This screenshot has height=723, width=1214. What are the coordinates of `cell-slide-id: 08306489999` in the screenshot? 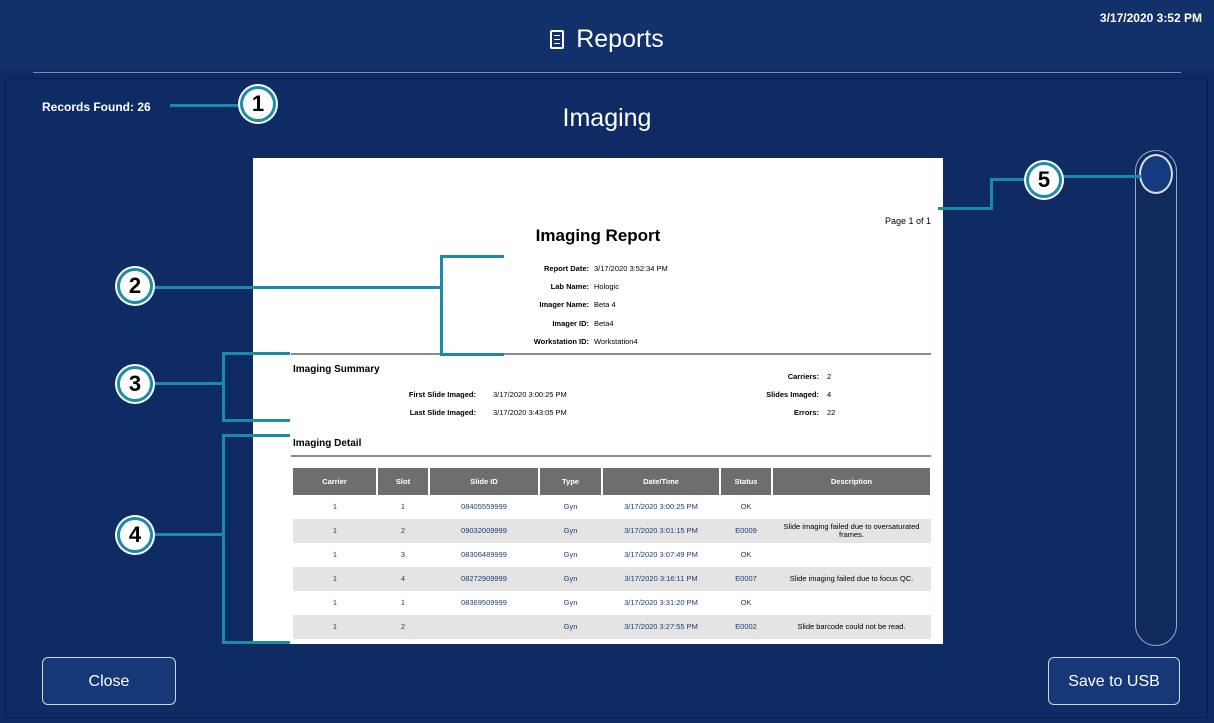 It's located at (484, 555).